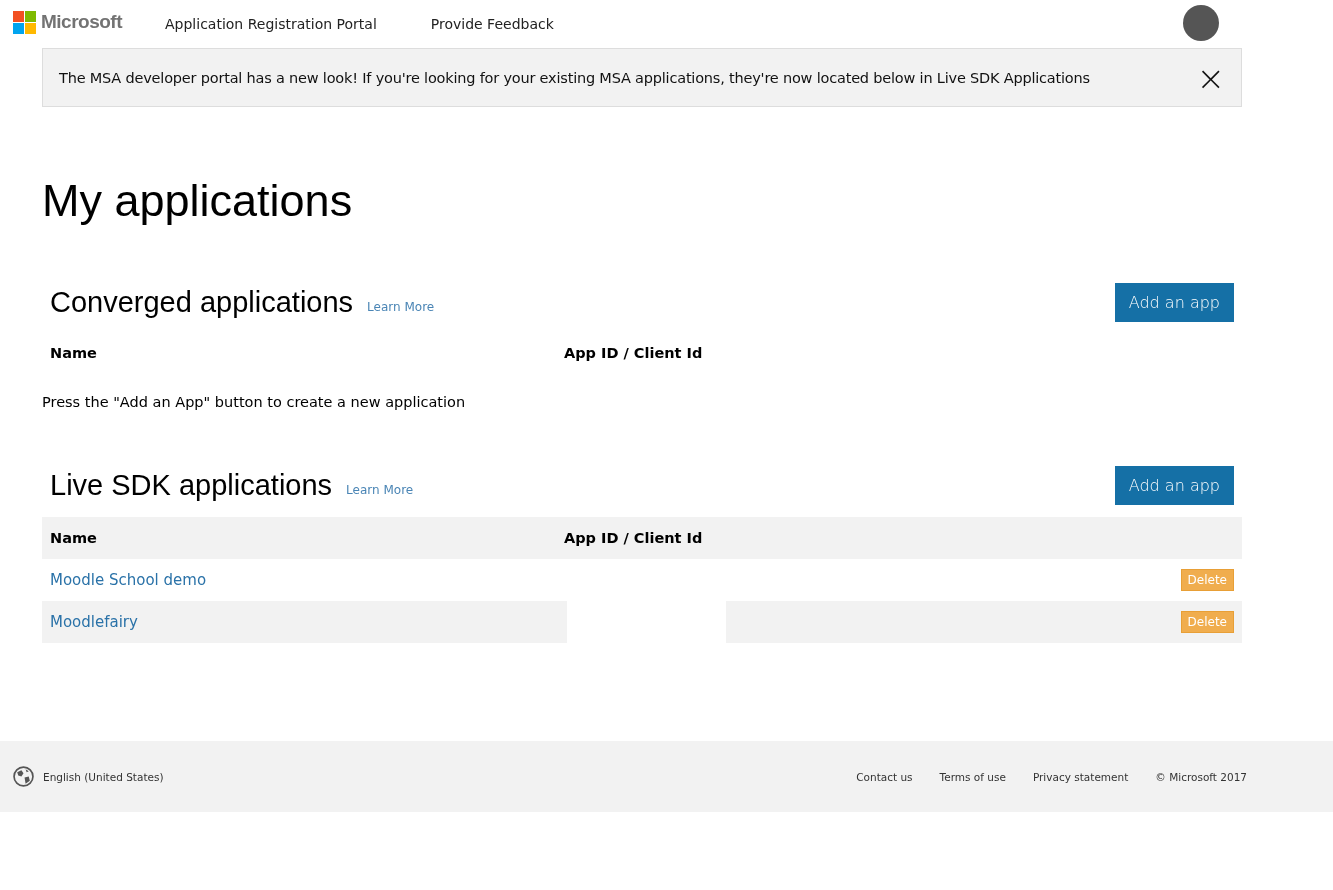 Image resolution: width=1333 pixels, height=890 pixels. Describe the element at coordinates (24, 22) in the screenshot. I see `microsoft-logo-icon` at that location.